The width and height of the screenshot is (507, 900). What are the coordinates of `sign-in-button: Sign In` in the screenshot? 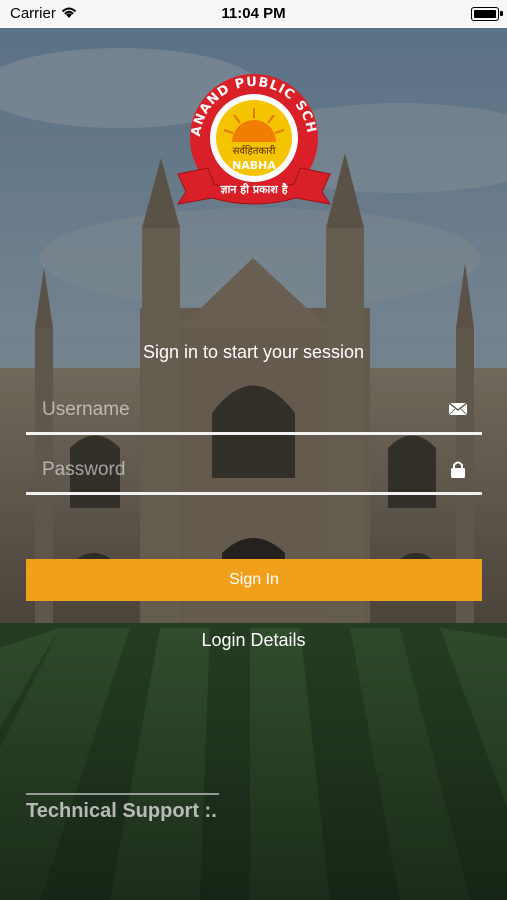 It's located at (254, 580).